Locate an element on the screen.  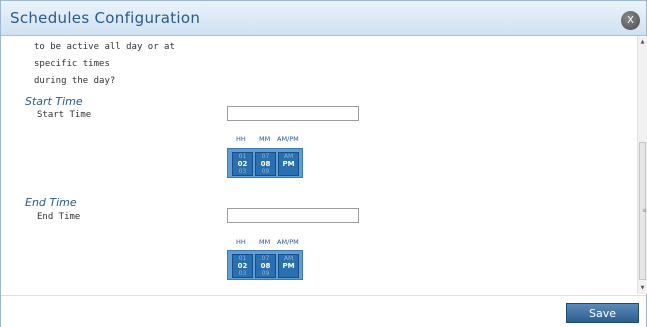
scrollbar-thumb: ≡ is located at coordinates (643, 211).